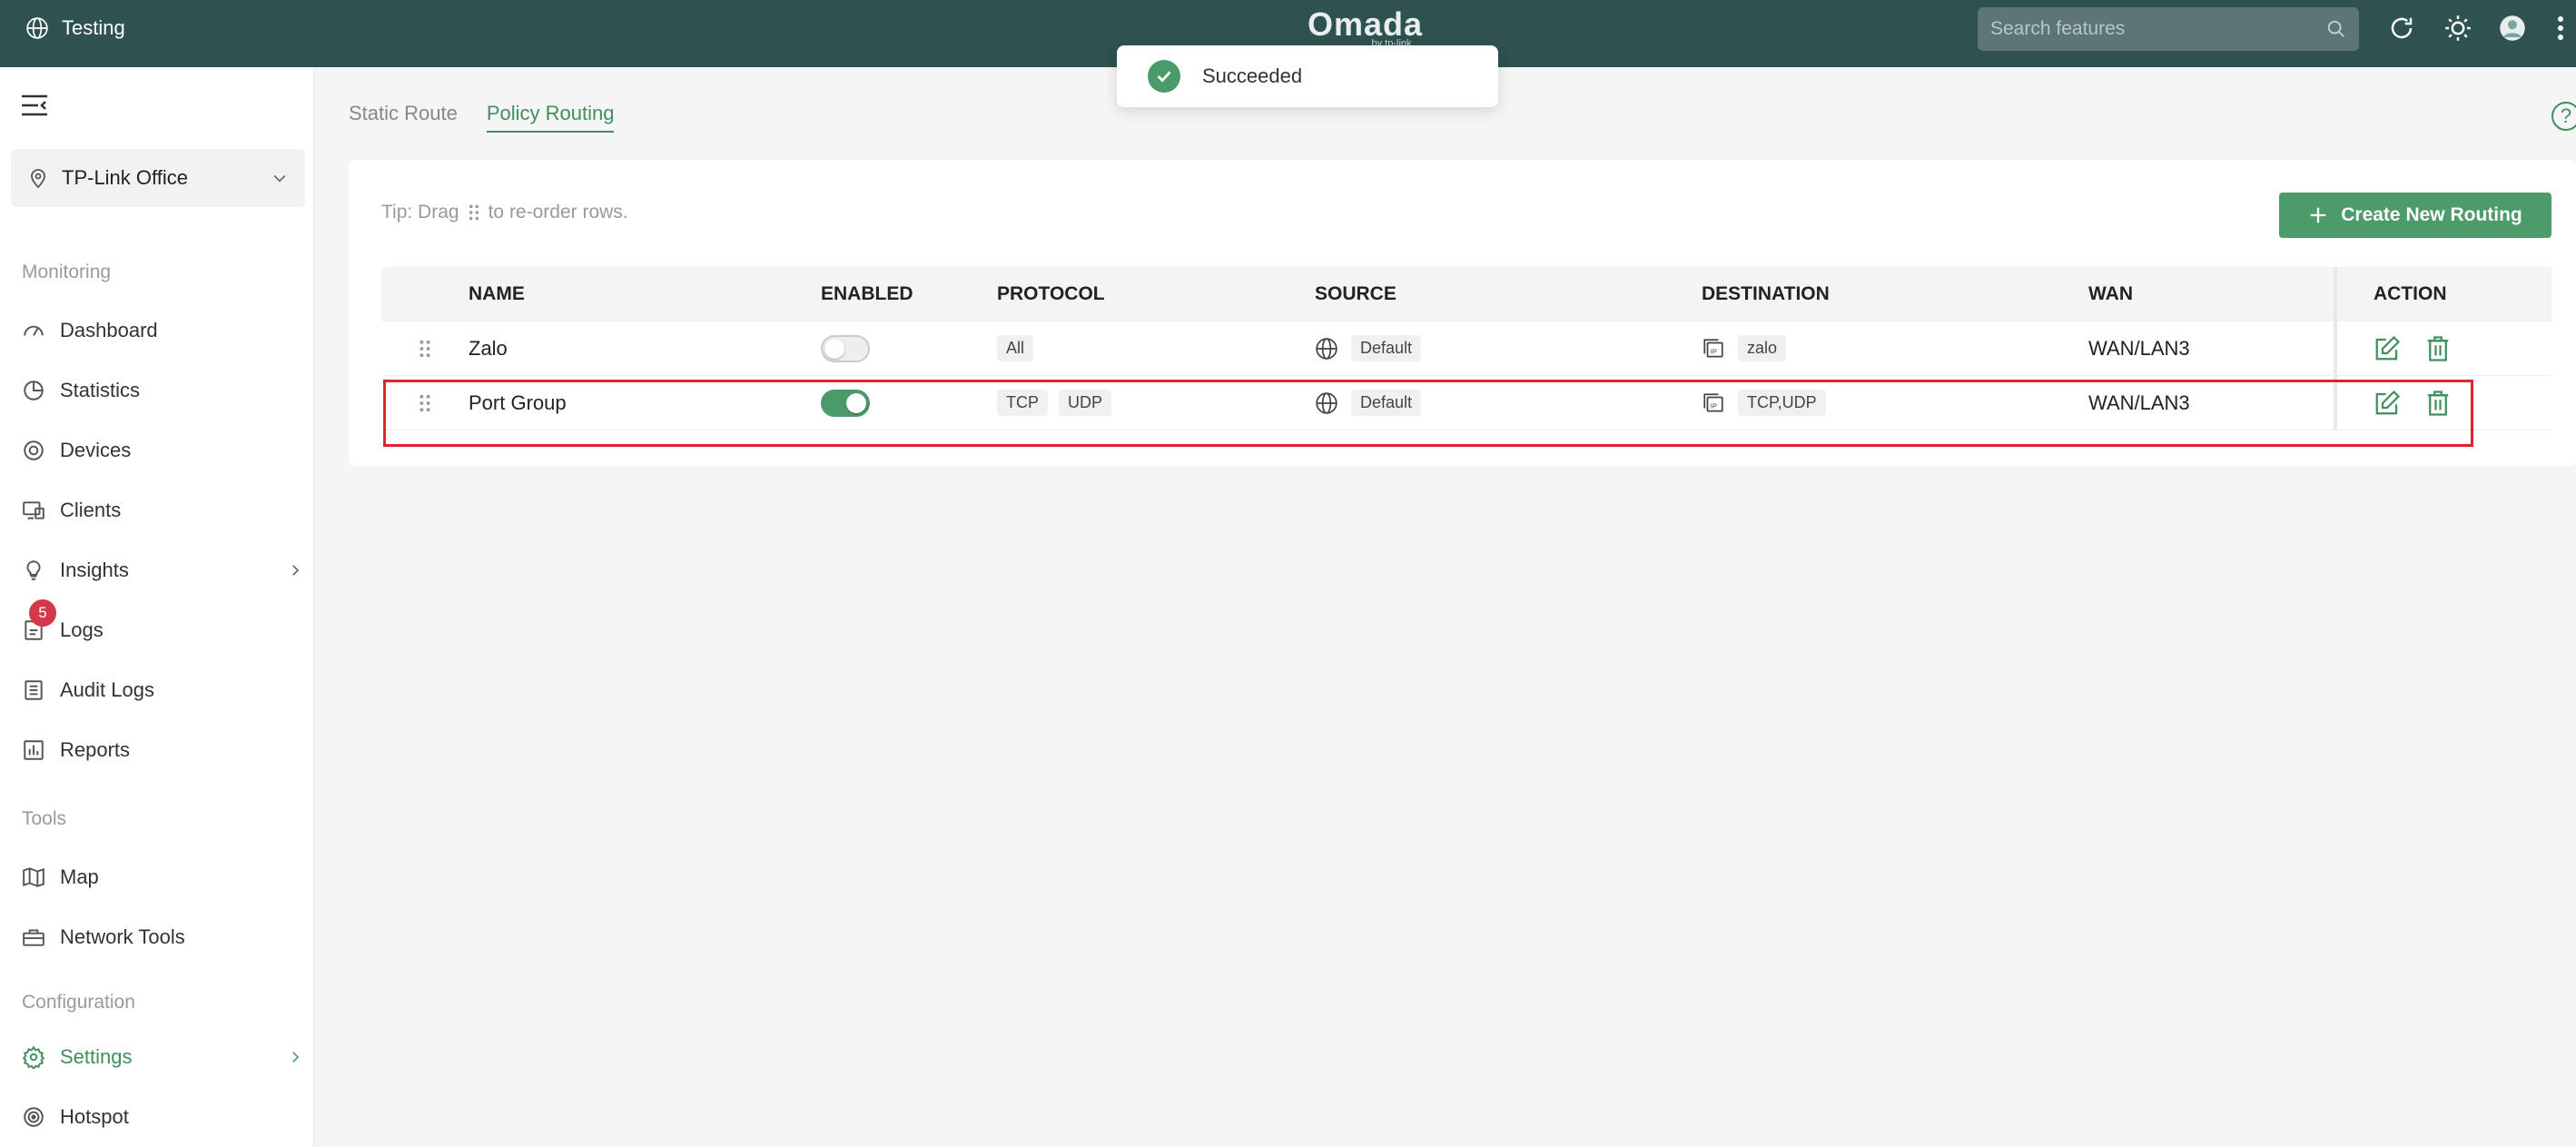 The width and height of the screenshot is (2576, 1147). Describe the element at coordinates (1164, 76) in the screenshot. I see `check-circle-icon` at that location.